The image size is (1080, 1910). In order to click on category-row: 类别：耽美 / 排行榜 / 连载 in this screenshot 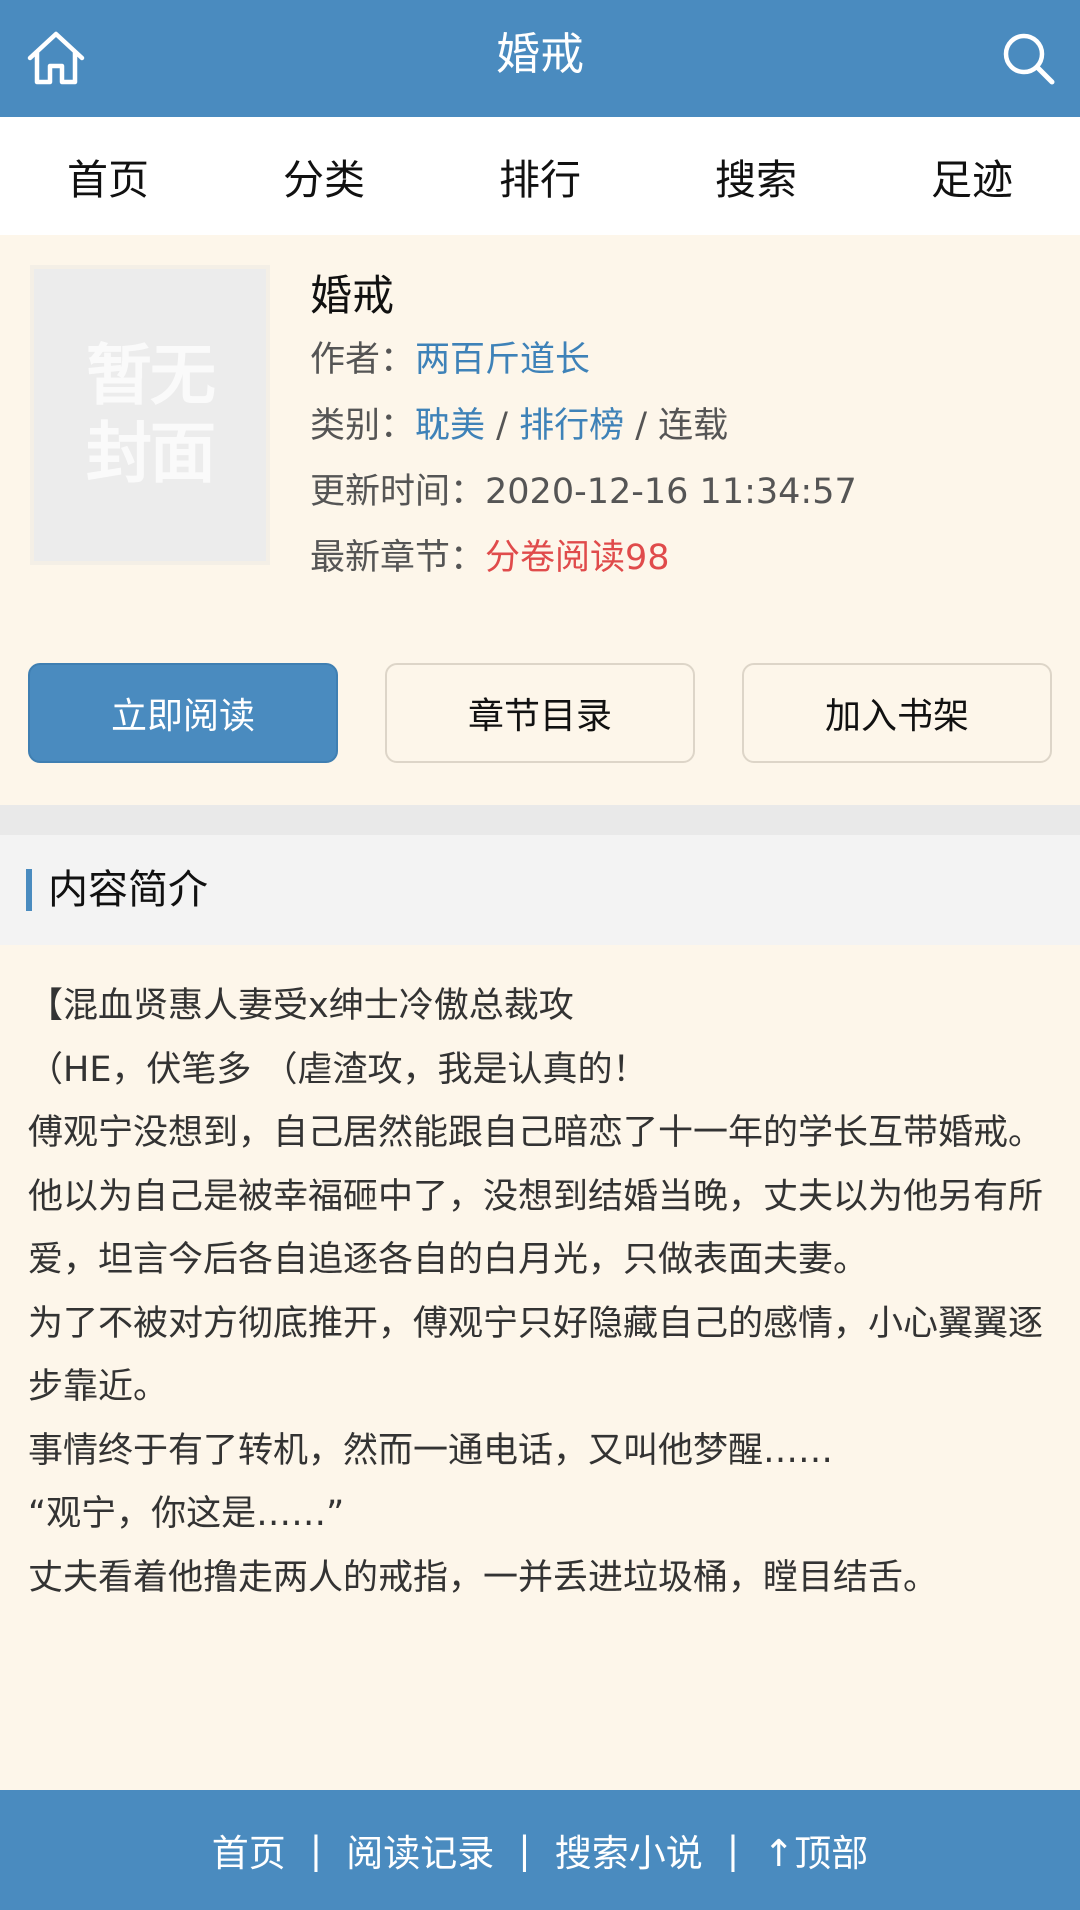, I will do `click(519, 426)`.